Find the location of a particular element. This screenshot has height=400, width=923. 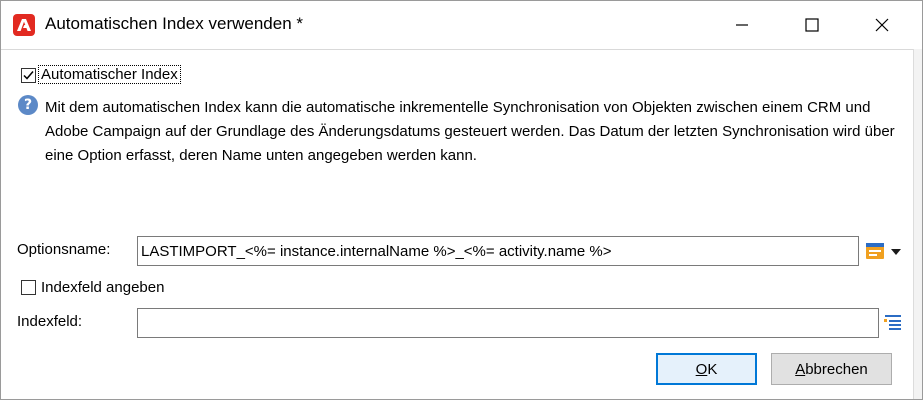

cancel-button-label: Abbrechen is located at coordinates (831, 369).